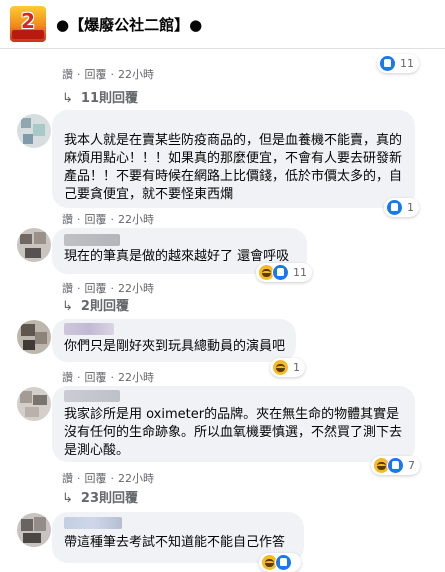 The image size is (445, 572). Describe the element at coordinates (175, 542) in the screenshot. I see `comment-text: 帶這種筆去考試不知道能不能自己作答` at that location.